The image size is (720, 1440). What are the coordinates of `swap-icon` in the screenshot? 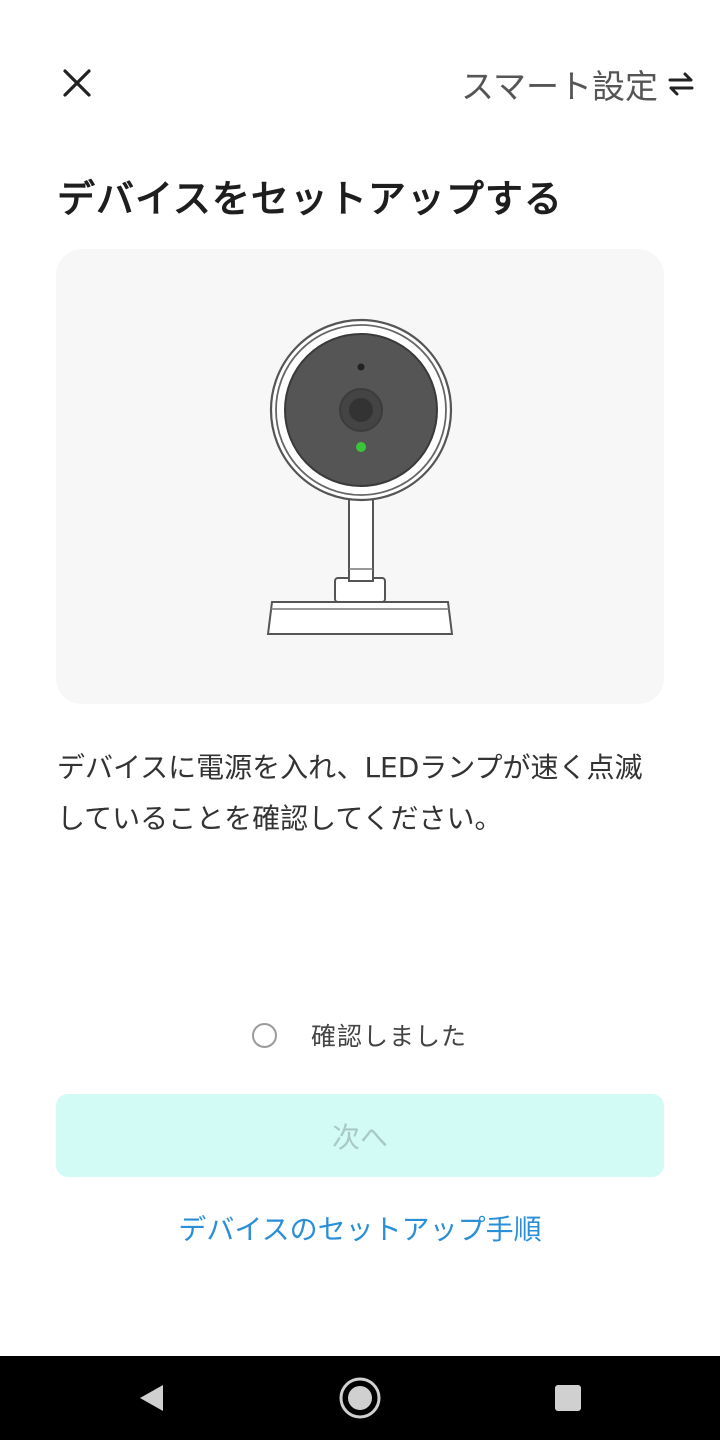 It's located at (681, 84).